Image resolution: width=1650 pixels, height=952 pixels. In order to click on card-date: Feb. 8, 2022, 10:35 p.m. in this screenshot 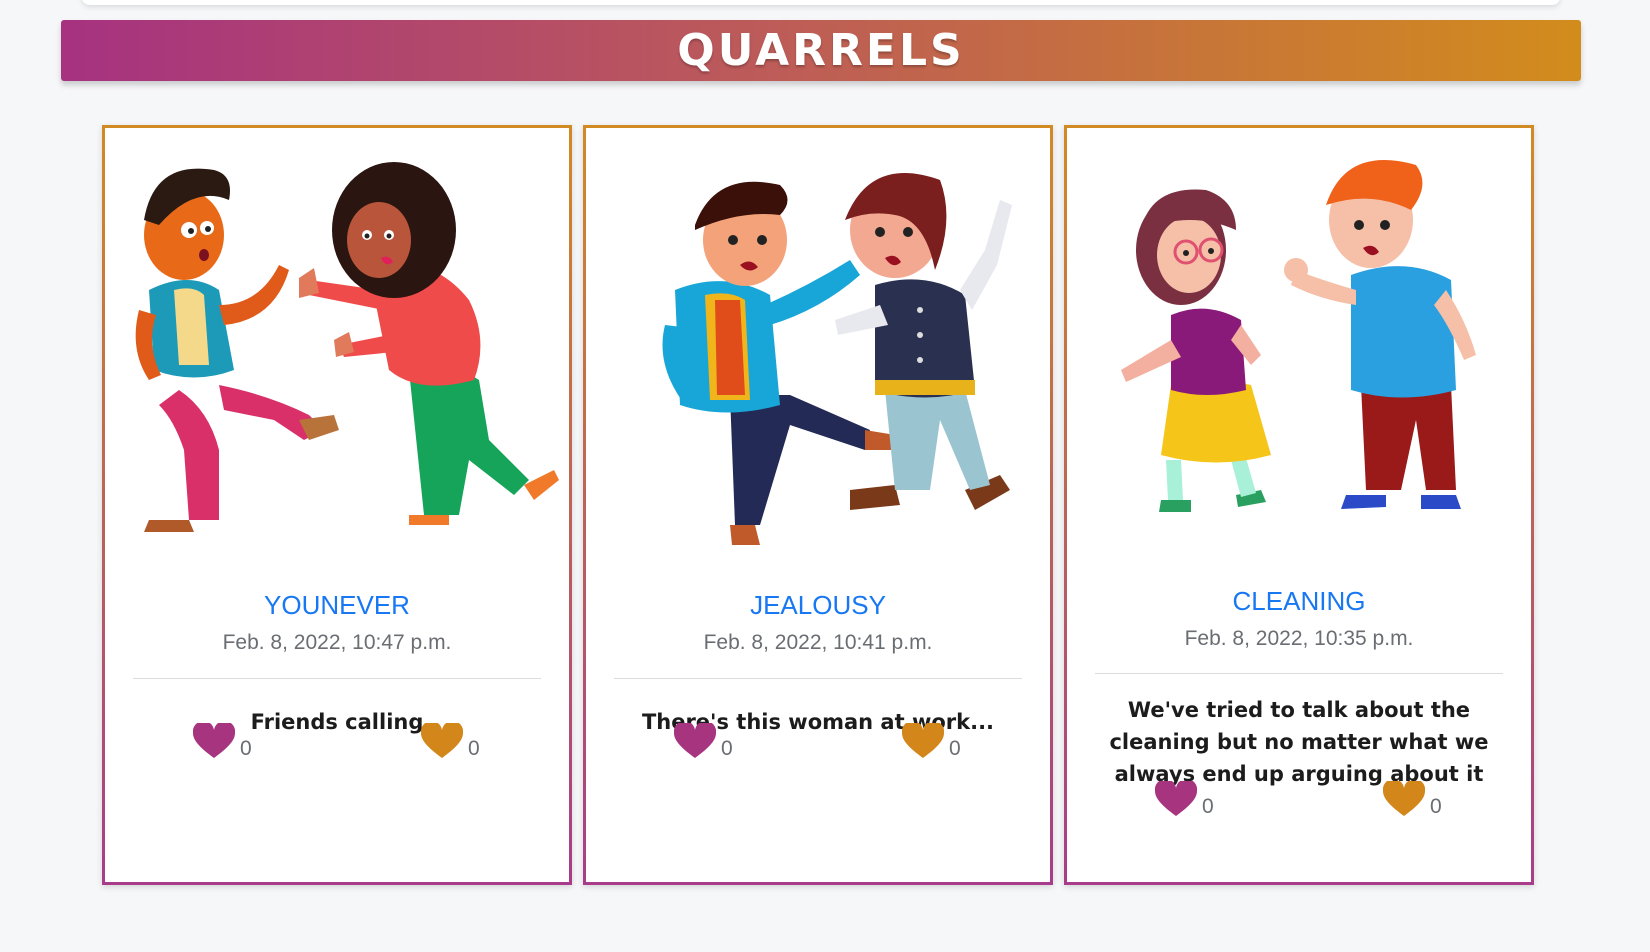, I will do `click(1299, 638)`.